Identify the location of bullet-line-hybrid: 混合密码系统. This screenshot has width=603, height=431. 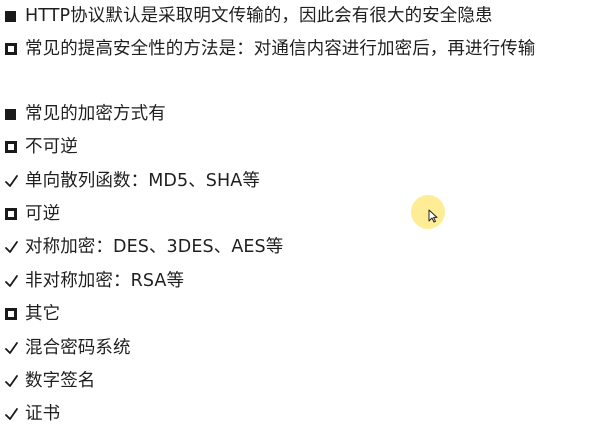
(67, 348).